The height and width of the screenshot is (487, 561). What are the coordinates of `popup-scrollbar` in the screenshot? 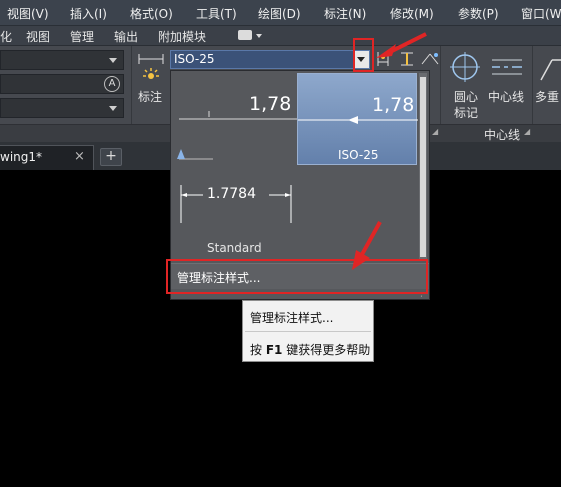 It's located at (423, 166).